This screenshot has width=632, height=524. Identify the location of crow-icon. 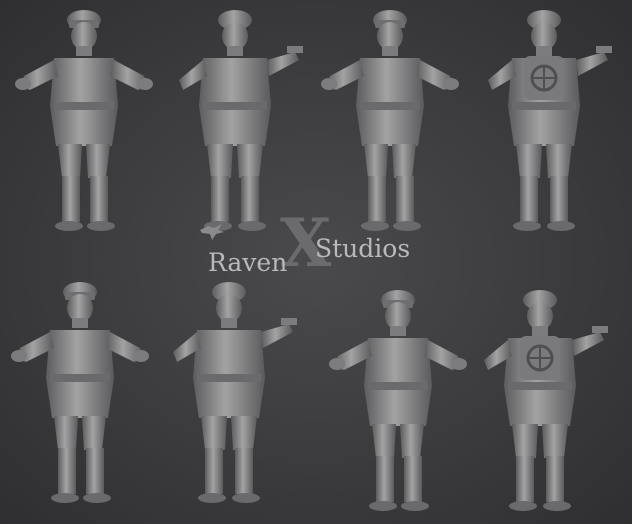
(212, 232).